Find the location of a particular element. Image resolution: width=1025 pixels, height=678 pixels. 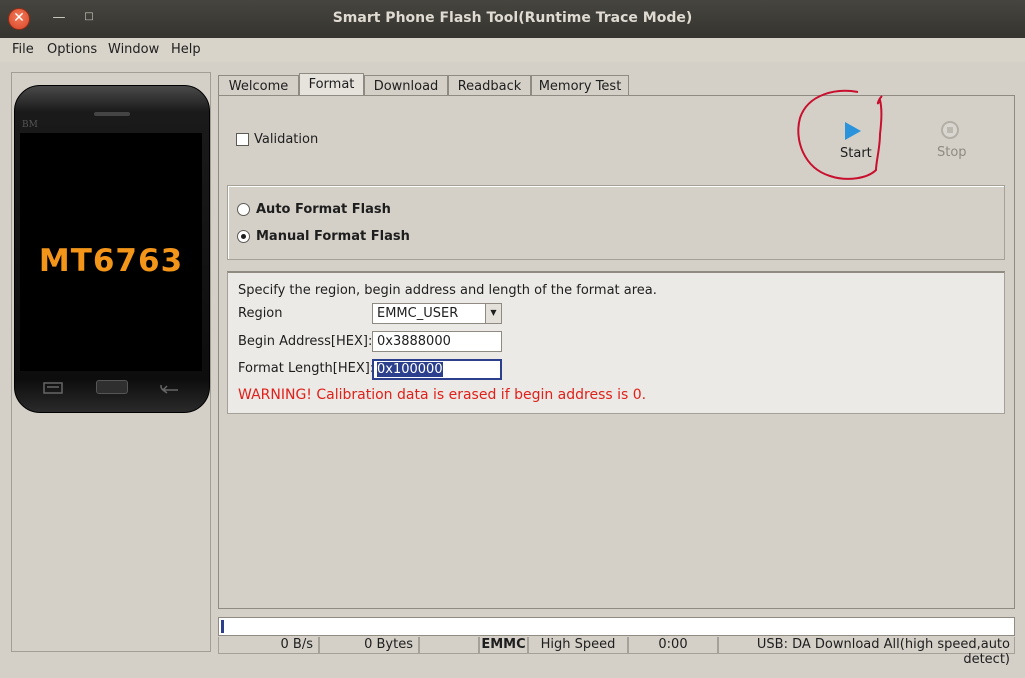

chip-label: MT6763 is located at coordinates (111, 261).